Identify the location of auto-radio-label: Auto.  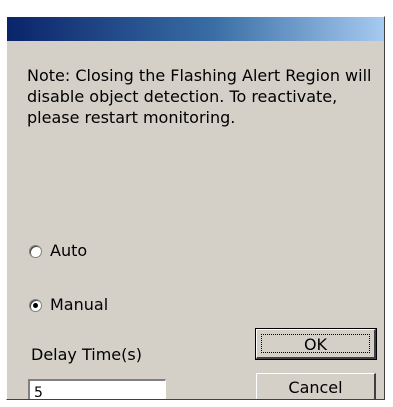
(68, 251).